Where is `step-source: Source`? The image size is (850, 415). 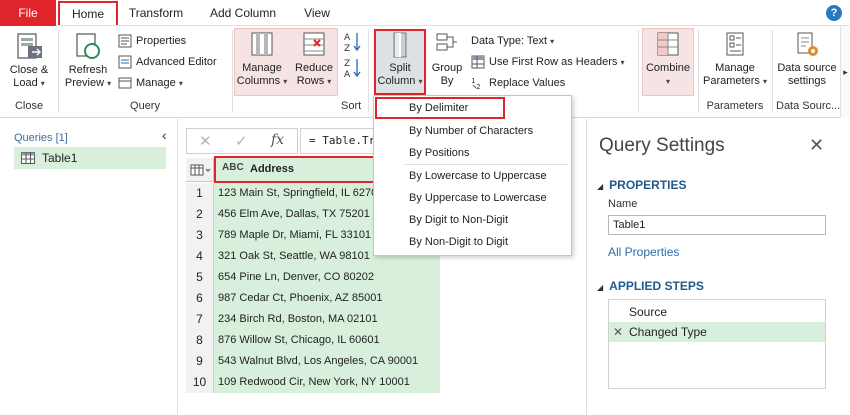 step-source: Source is located at coordinates (717, 312).